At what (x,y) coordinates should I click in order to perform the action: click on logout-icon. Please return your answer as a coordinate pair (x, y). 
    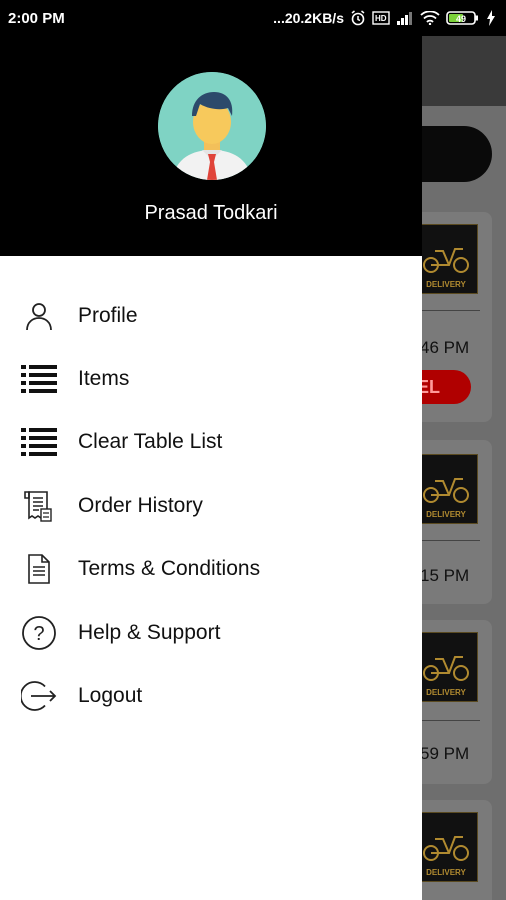
    Looking at the image, I should click on (39, 696).